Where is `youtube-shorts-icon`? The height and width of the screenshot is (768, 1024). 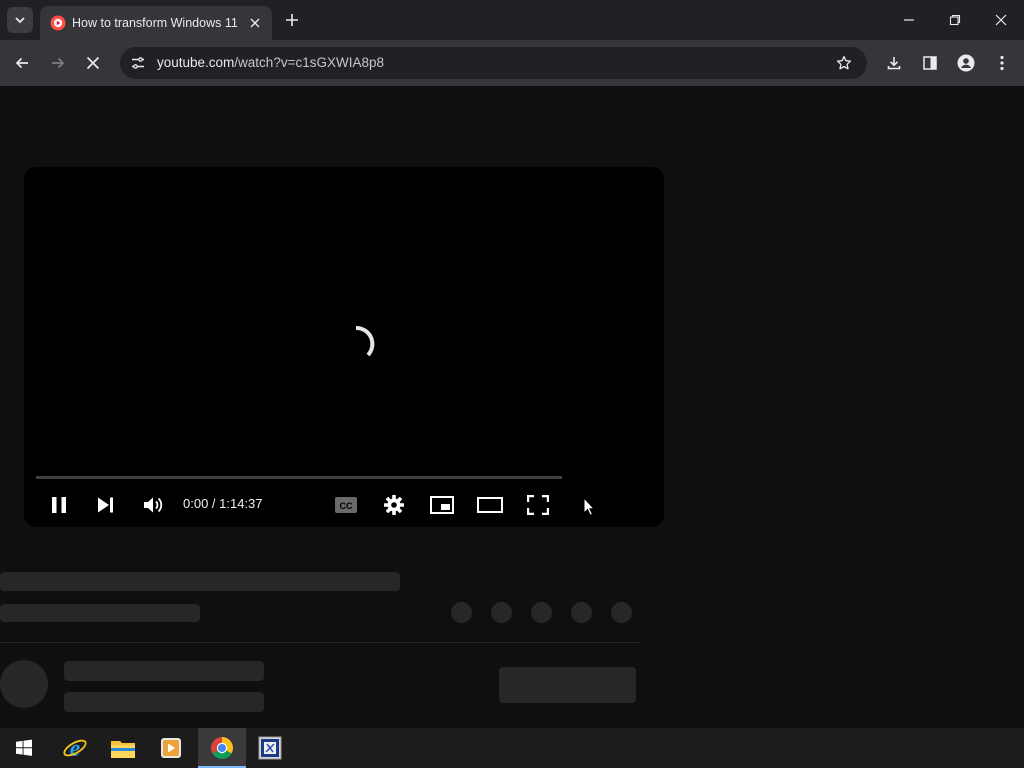 youtube-shorts-icon is located at coordinates (58, 23).